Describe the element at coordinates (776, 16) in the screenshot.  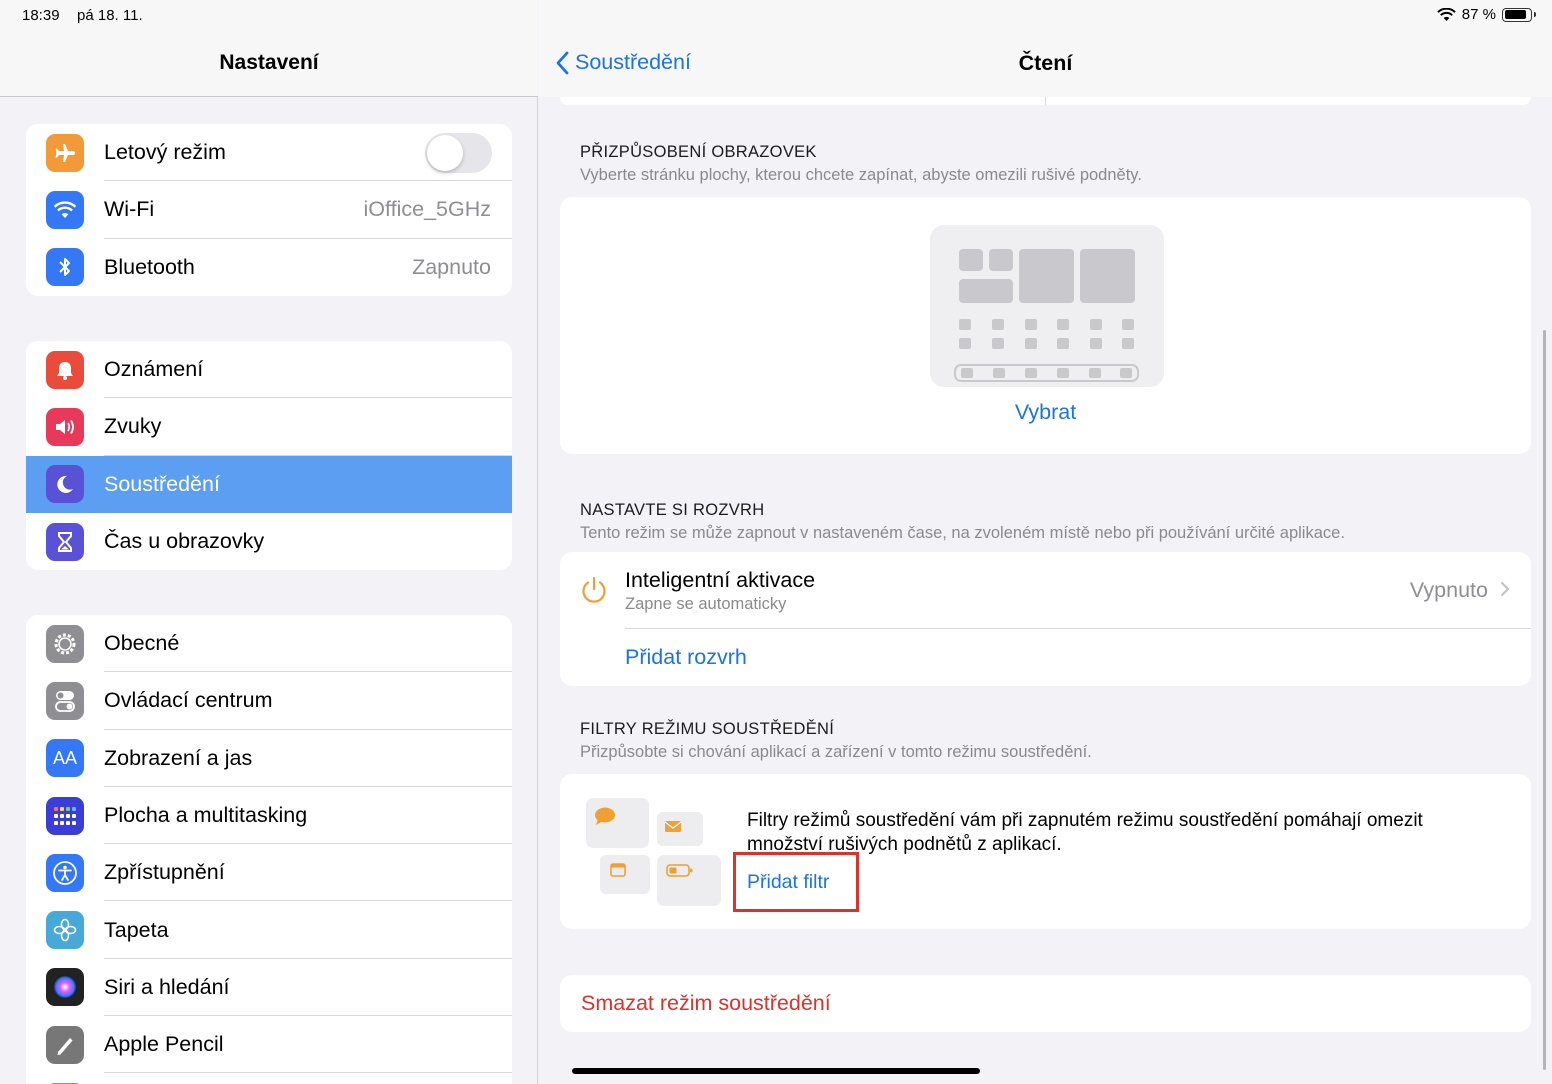
I see `status-bar: 18:39 pá 18. 11. 87 %` at that location.